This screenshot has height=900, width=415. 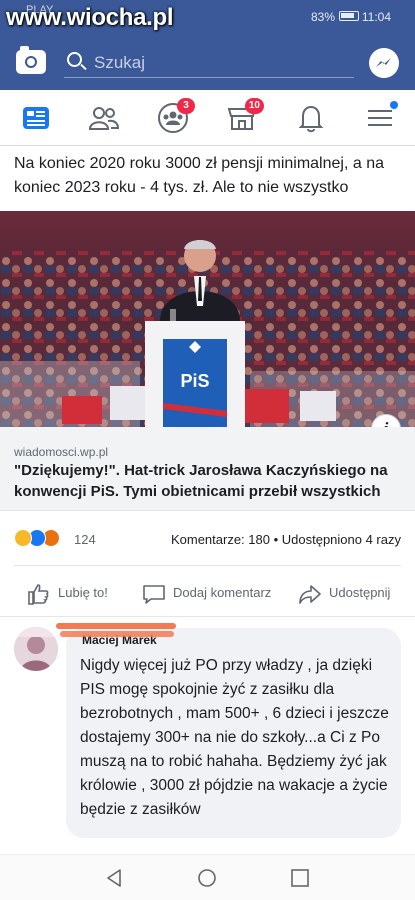 What do you see at coordinates (349, 16) in the screenshot?
I see `battery-icon` at bounding box center [349, 16].